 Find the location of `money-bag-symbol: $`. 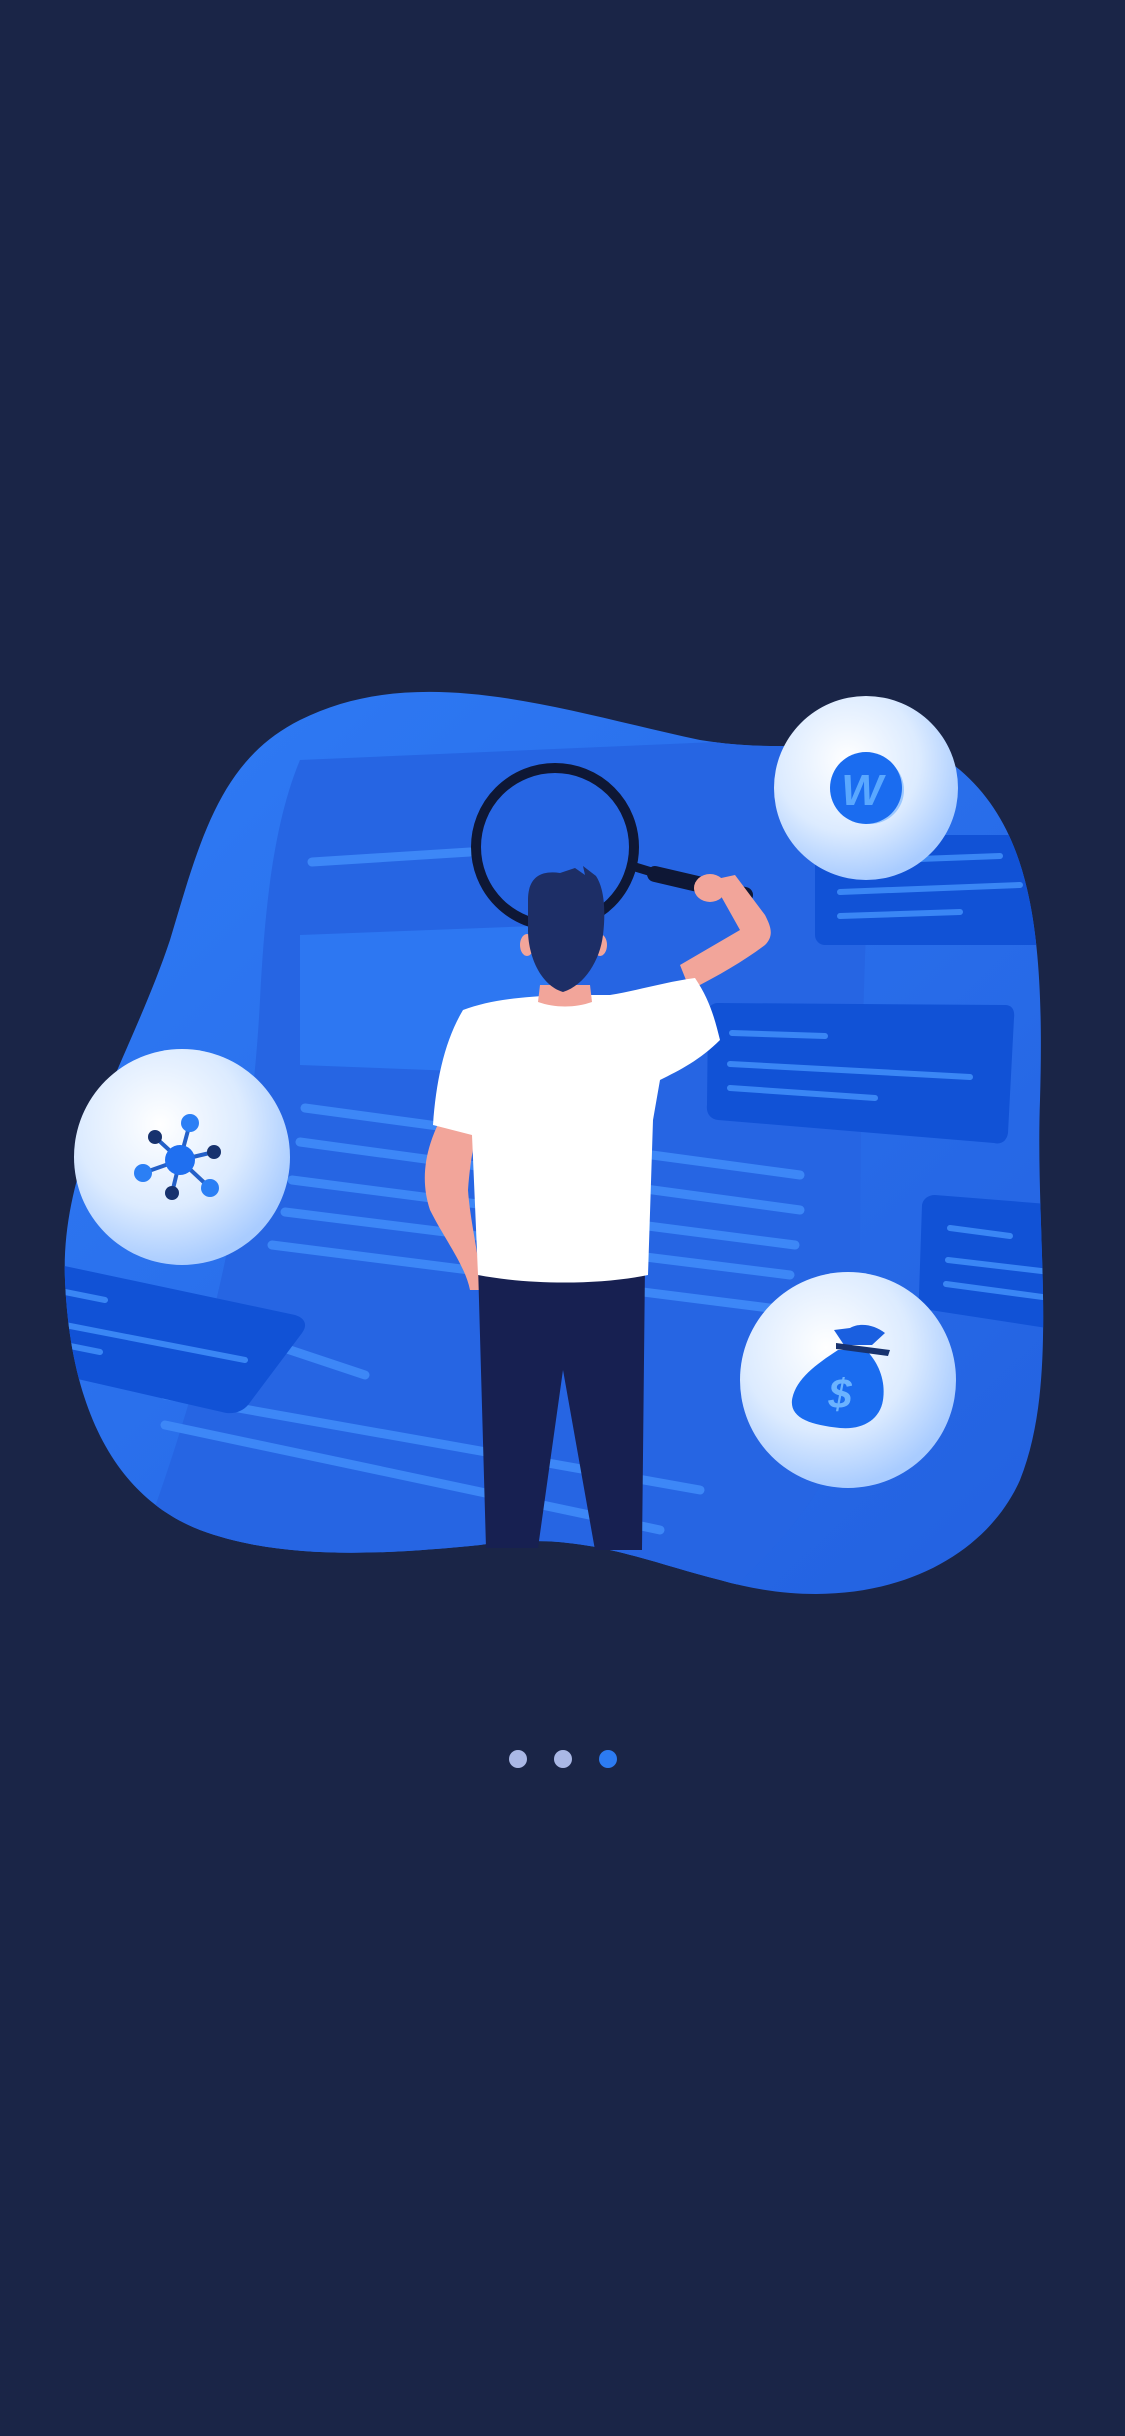

money-bag-symbol: $ is located at coordinates (839, 1393).